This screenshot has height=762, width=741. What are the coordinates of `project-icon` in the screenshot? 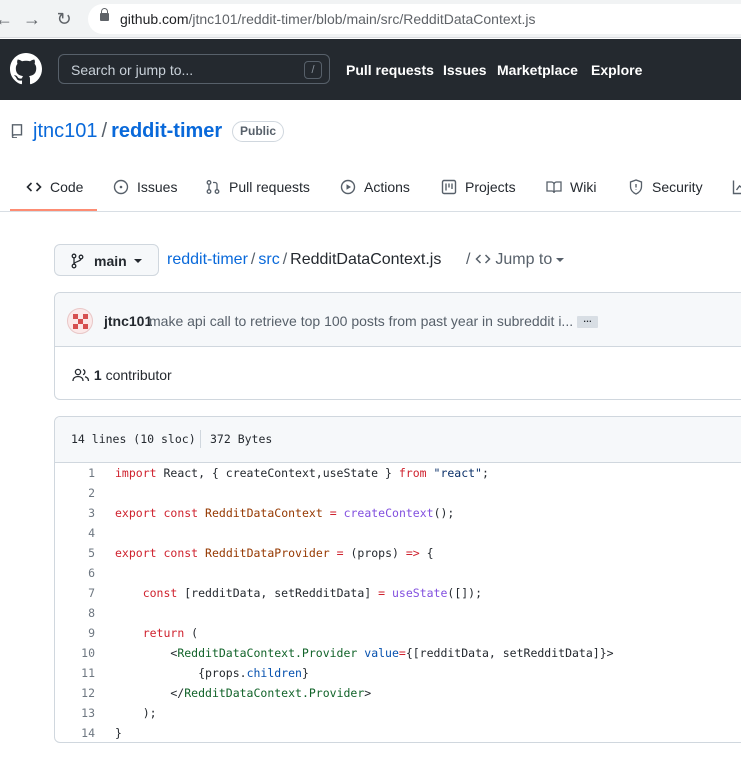 It's located at (449, 187).